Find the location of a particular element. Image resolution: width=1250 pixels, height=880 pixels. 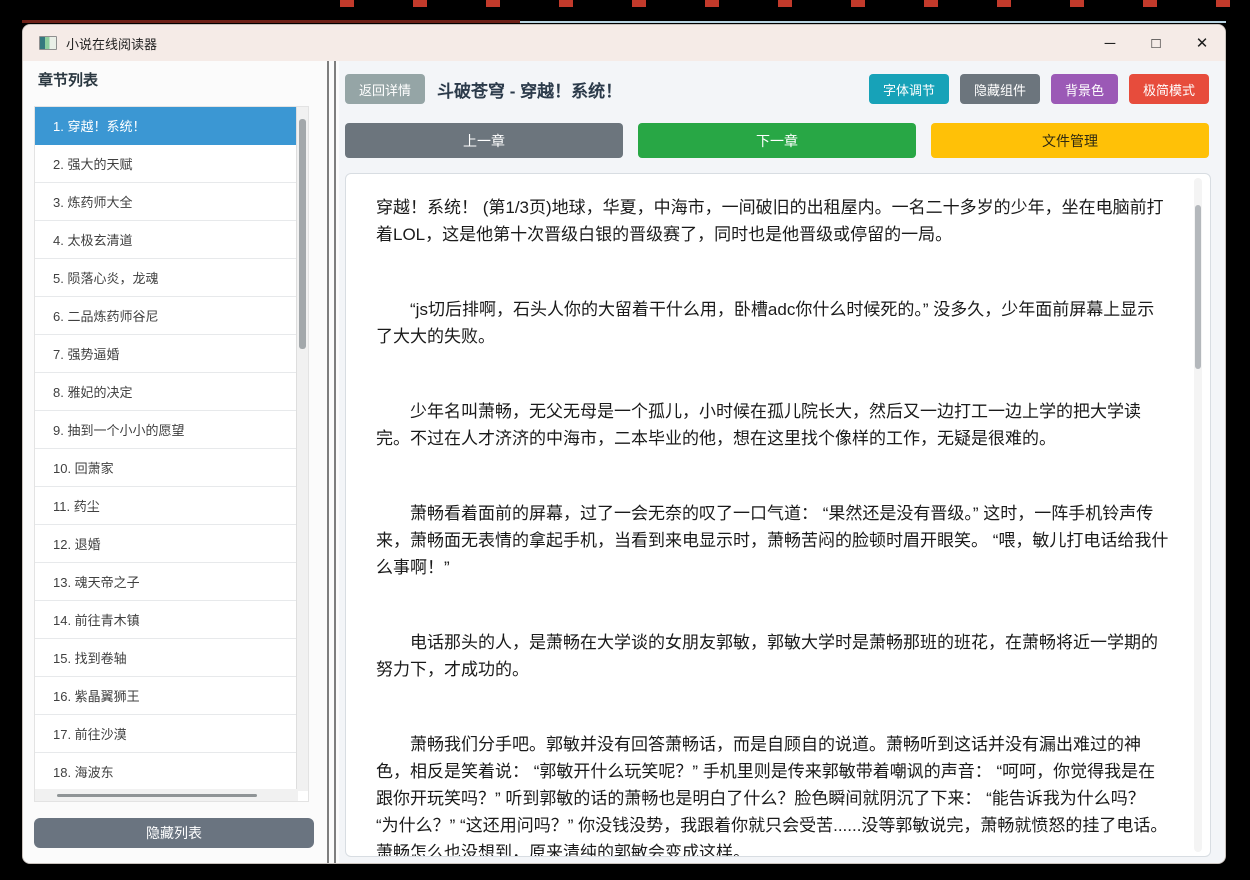

chapter-navigation: 上一章 下一章 文件管理 is located at coordinates (777, 140).